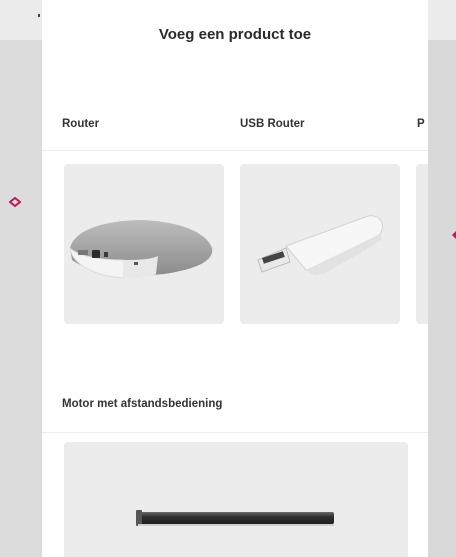 Image resolution: width=456 pixels, height=557 pixels. What do you see at coordinates (442, 20) in the screenshot?
I see `background-right-top-band` at bounding box center [442, 20].